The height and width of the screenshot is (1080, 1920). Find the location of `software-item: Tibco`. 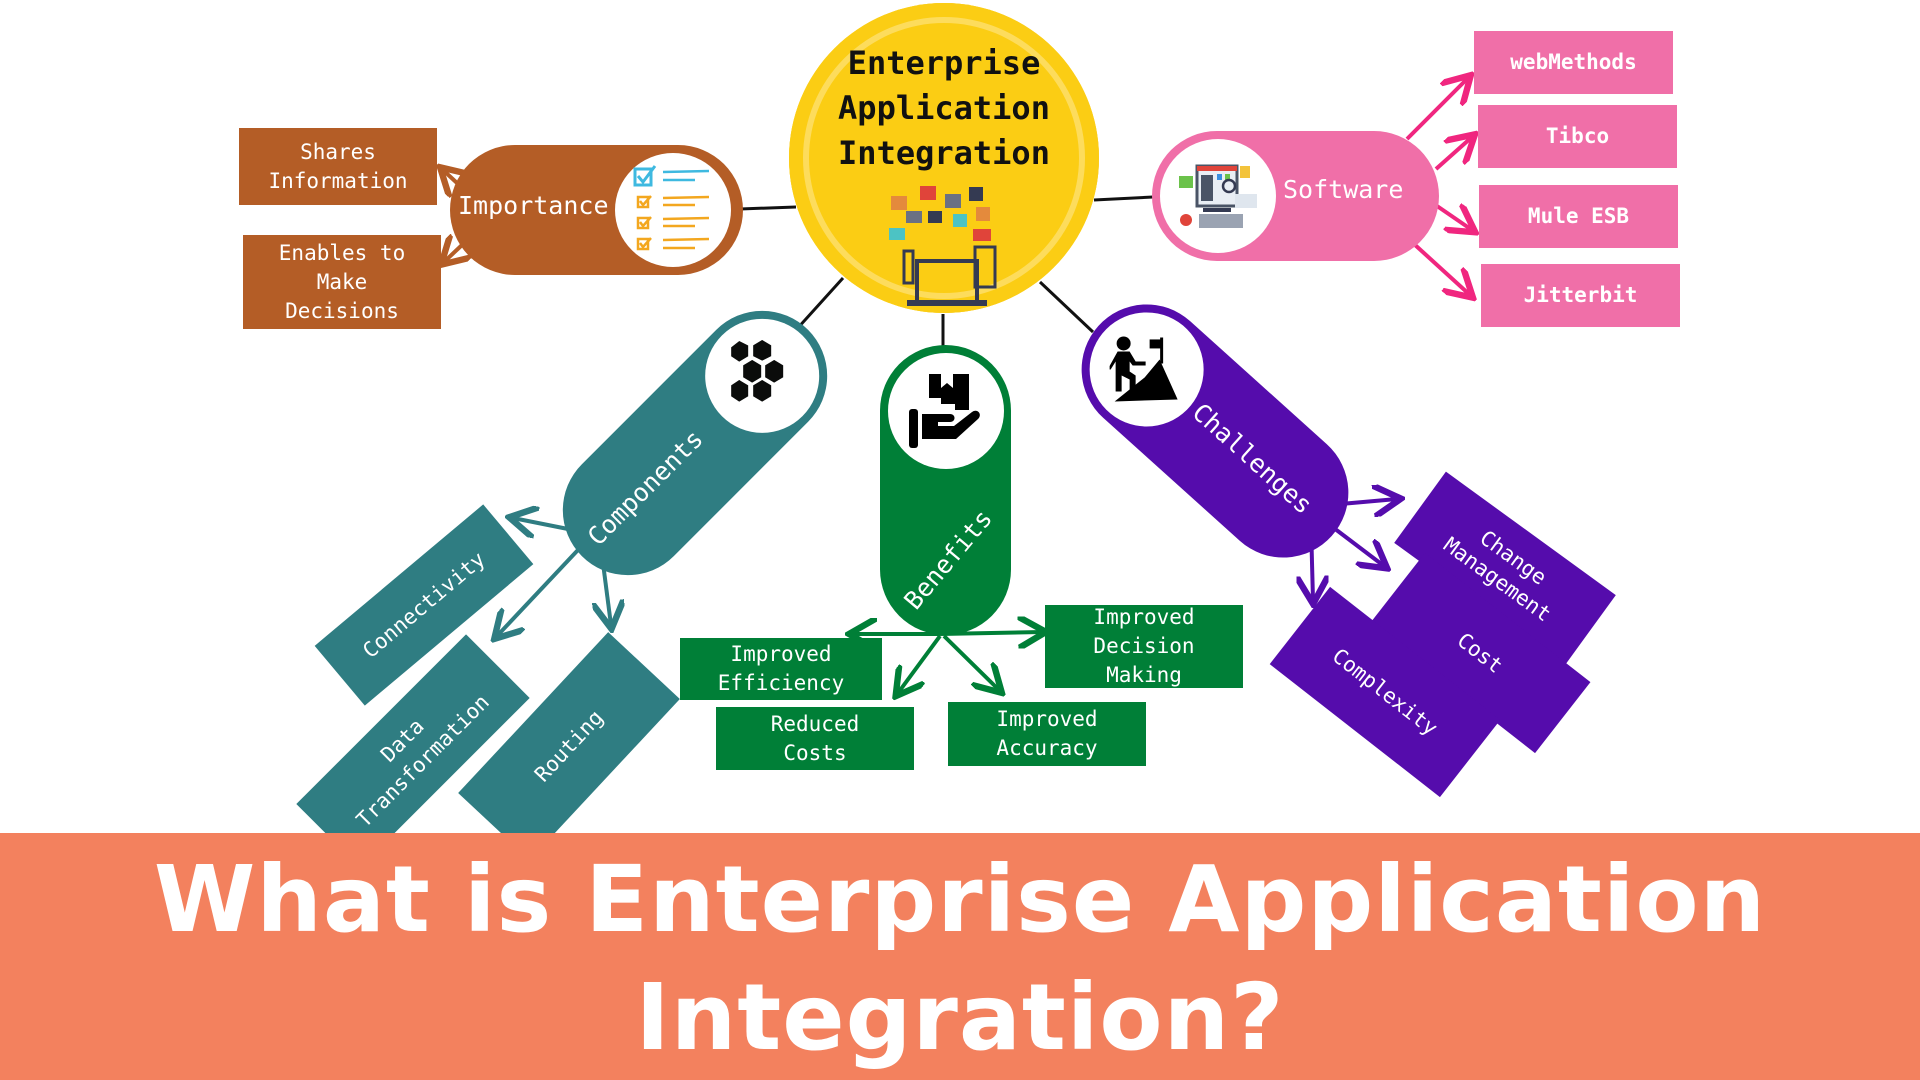

software-item: Tibco is located at coordinates (1577, 136).